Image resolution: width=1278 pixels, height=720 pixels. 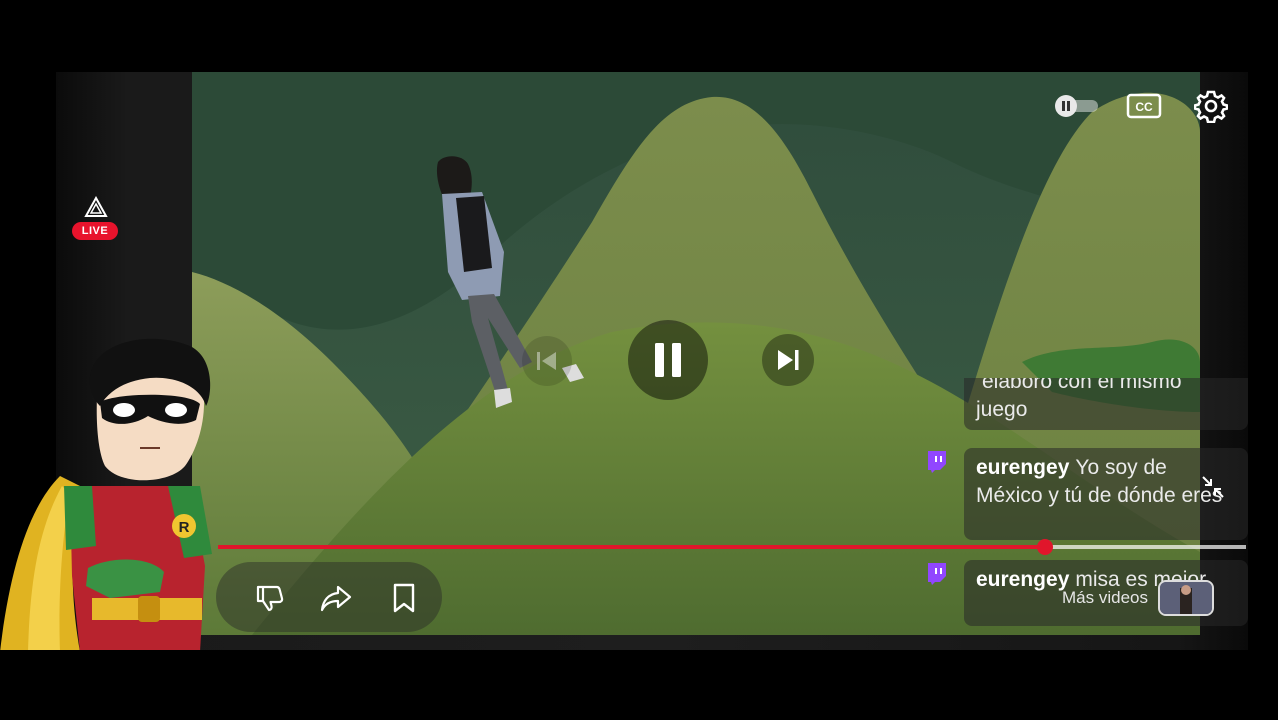 What do you see at coordinates (1044, 547) in the screenshot?
I see `progress-scrubber` at bounding box center [1044, 547].